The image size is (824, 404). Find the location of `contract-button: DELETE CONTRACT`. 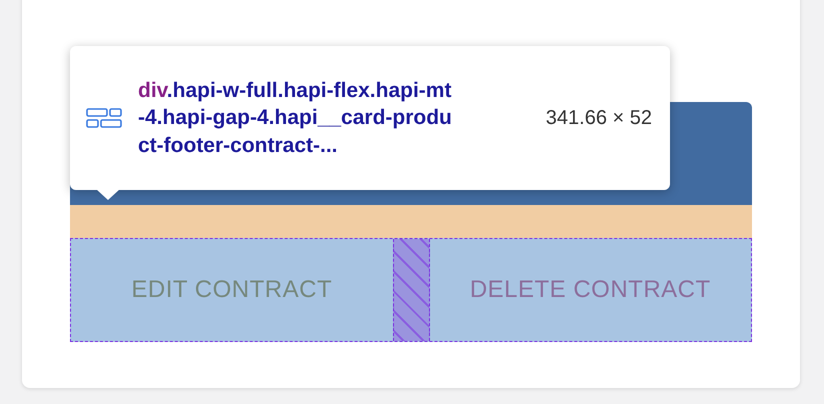

contract-button: DELETE CONTRACT is located at coordinates (590, 290).